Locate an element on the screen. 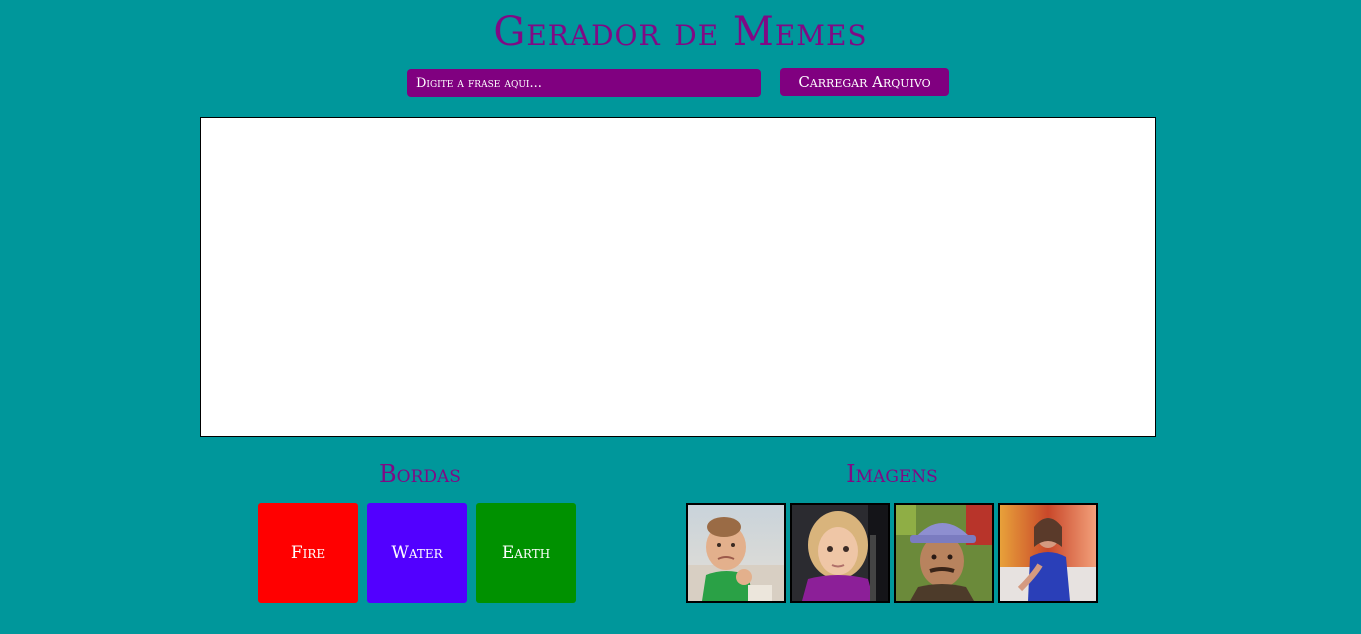 The image size is (1361, 634). success-kid-photo is located at coordinates (736, 553).